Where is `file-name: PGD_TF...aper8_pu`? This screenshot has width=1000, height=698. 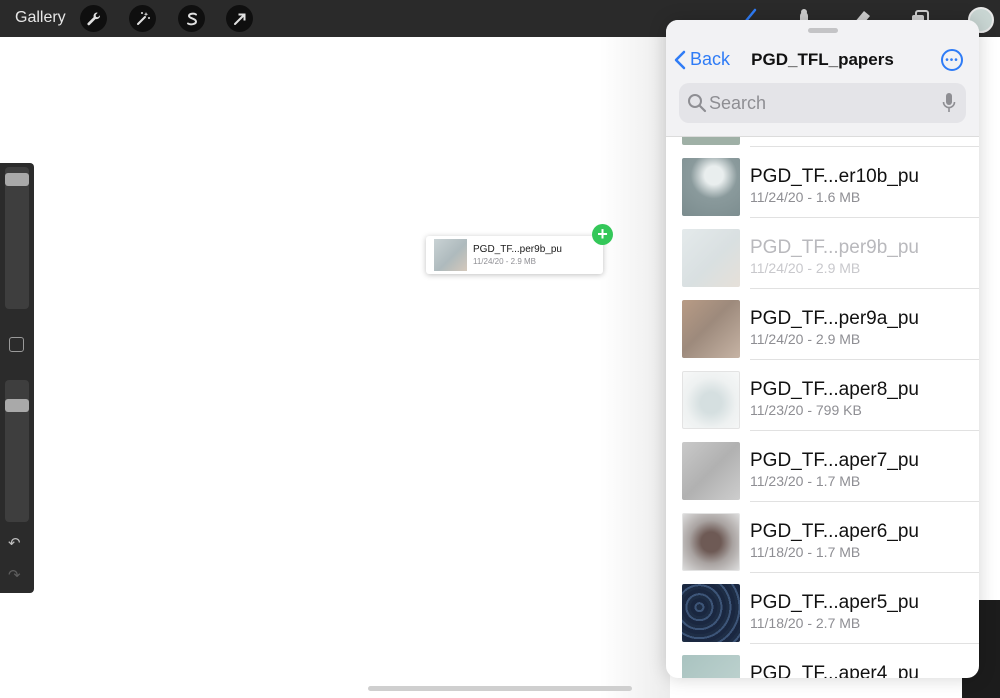
file-name: PGD_TF...aper8_pu is located at coordinates (834, 389).